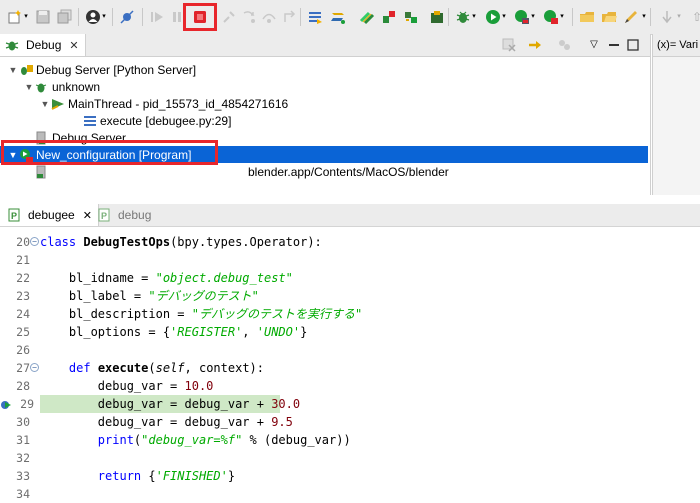 The image size is (700, 503). What do you see at coordinates (23, 260) in the screenshot?
I see `line-number: 21` at bounding box center [23, 260].